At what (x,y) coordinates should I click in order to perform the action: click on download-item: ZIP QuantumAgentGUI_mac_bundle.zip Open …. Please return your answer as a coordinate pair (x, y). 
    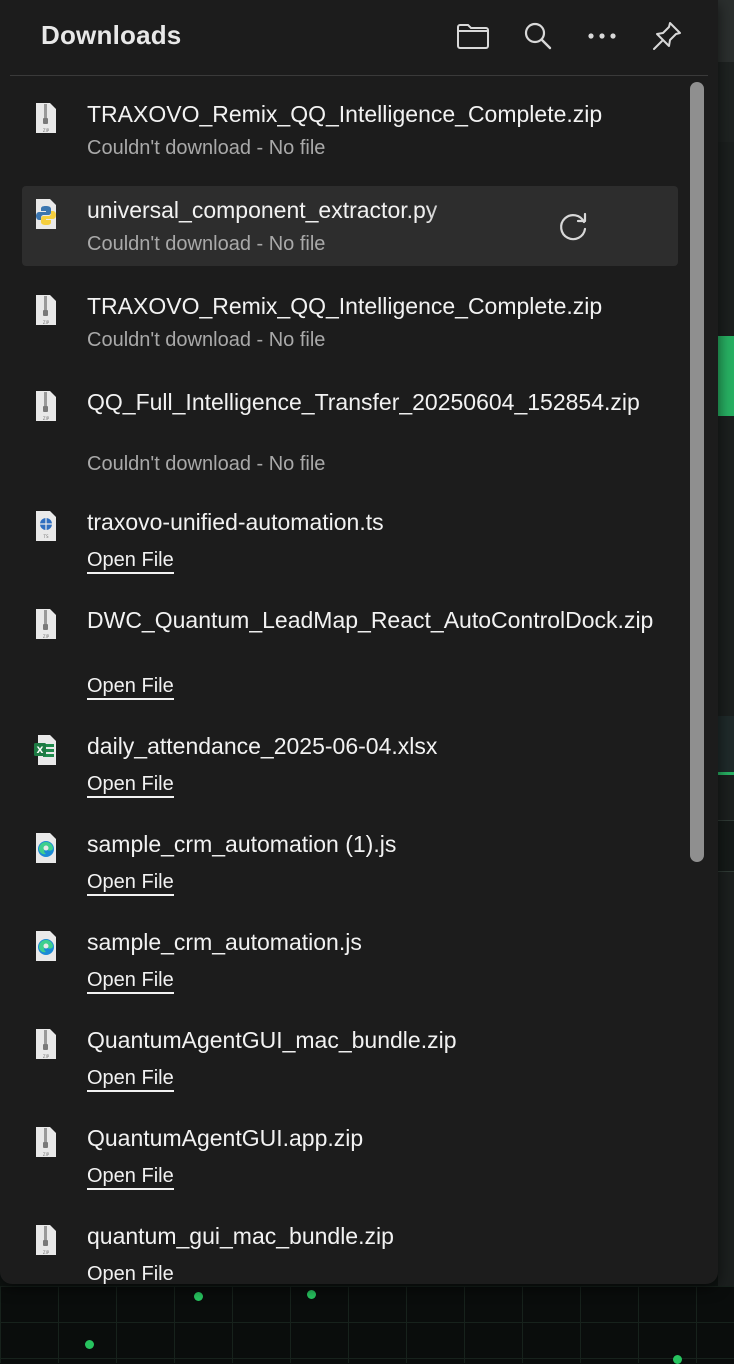
    Looking at the image, I should click on (350, 1058).